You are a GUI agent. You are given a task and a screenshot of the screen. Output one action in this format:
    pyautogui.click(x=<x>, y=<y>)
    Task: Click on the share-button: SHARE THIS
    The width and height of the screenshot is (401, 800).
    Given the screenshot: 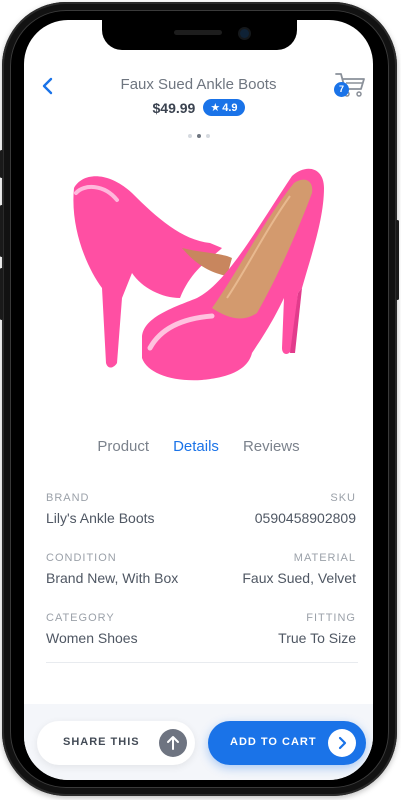 What is the action you would take?
    pyautogui.click(x=116, y=743)
    